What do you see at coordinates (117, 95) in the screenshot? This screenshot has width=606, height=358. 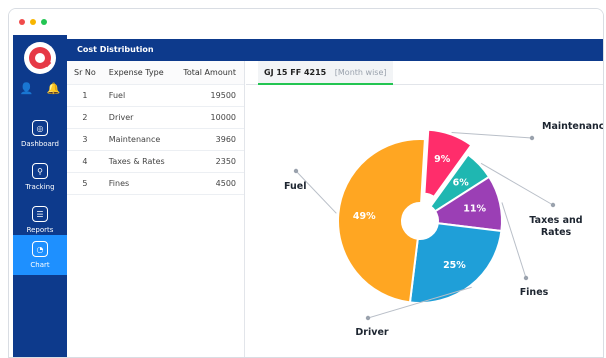 I see `cell-expense-type: Fuel` at bounding box center [117, 95].